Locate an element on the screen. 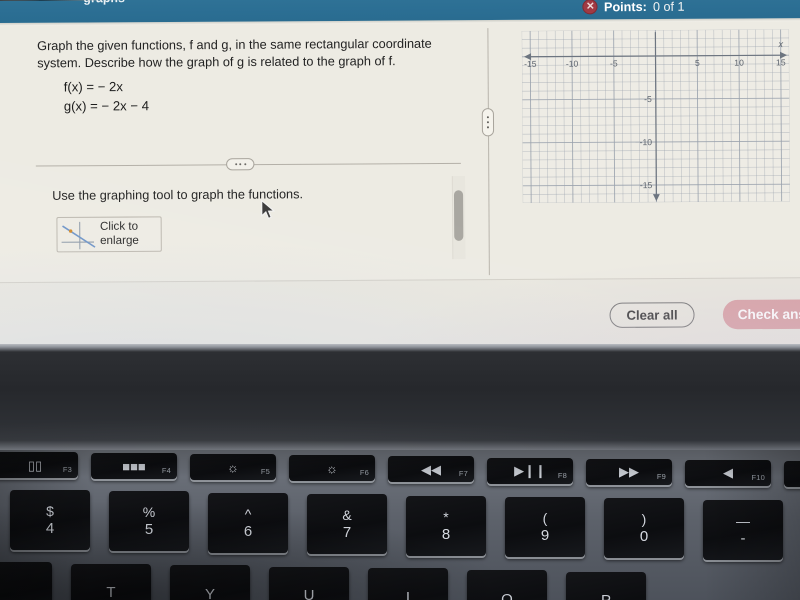 This screenshot has width=800, height=600. key-label: F9 is located at coordinates (661, 476).